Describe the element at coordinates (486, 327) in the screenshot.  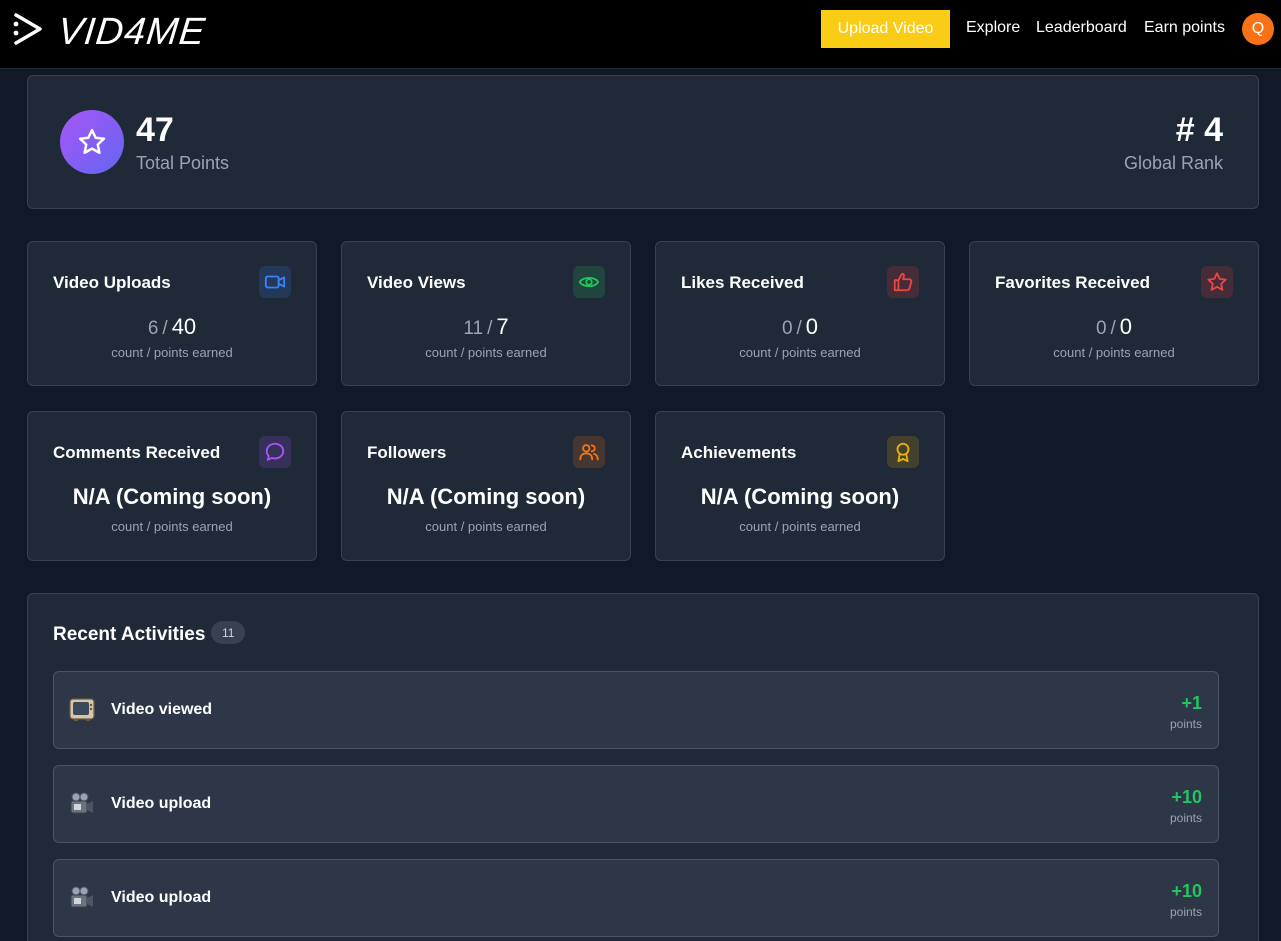
I see `stat-value: 11/7` at that location.